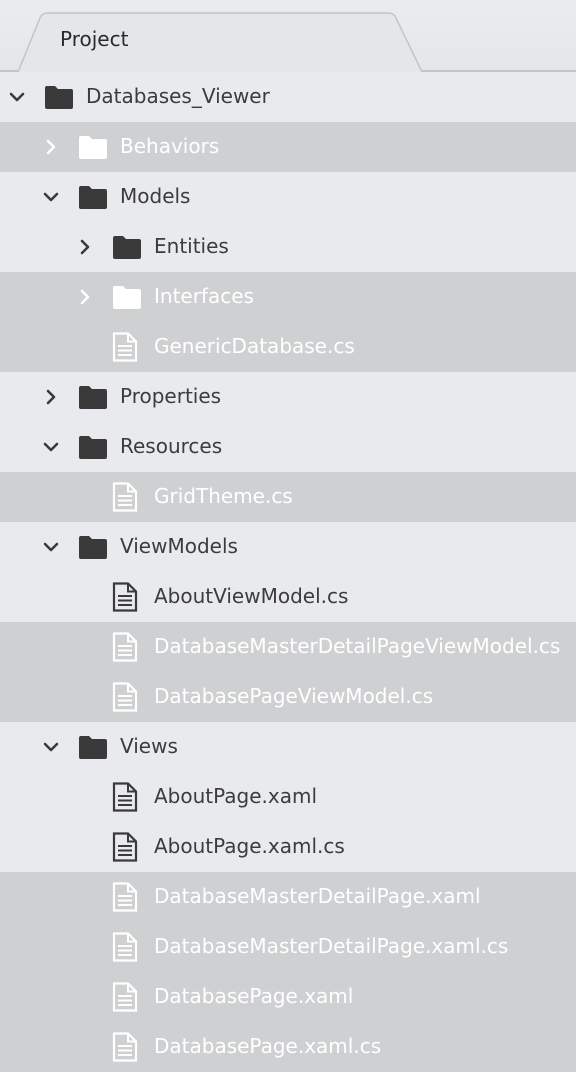 This screenshot has width=576, height=1072. Describe the element at coordinates (288, 447) in the screenshot. I see `tree-folder-row: Resources` at that location.